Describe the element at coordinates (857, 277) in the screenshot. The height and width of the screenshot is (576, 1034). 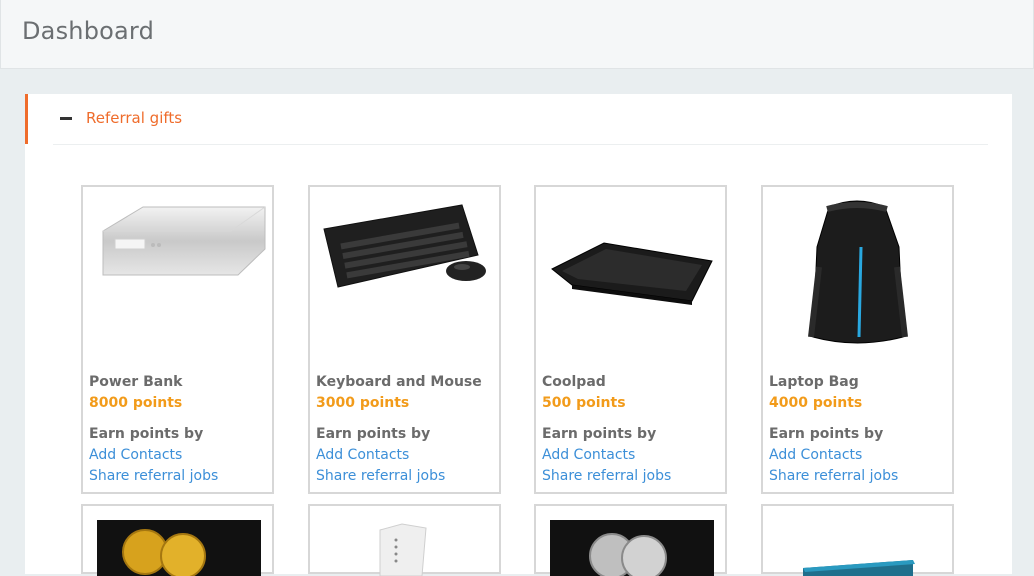
I see `laptop-bag-image` at that location.